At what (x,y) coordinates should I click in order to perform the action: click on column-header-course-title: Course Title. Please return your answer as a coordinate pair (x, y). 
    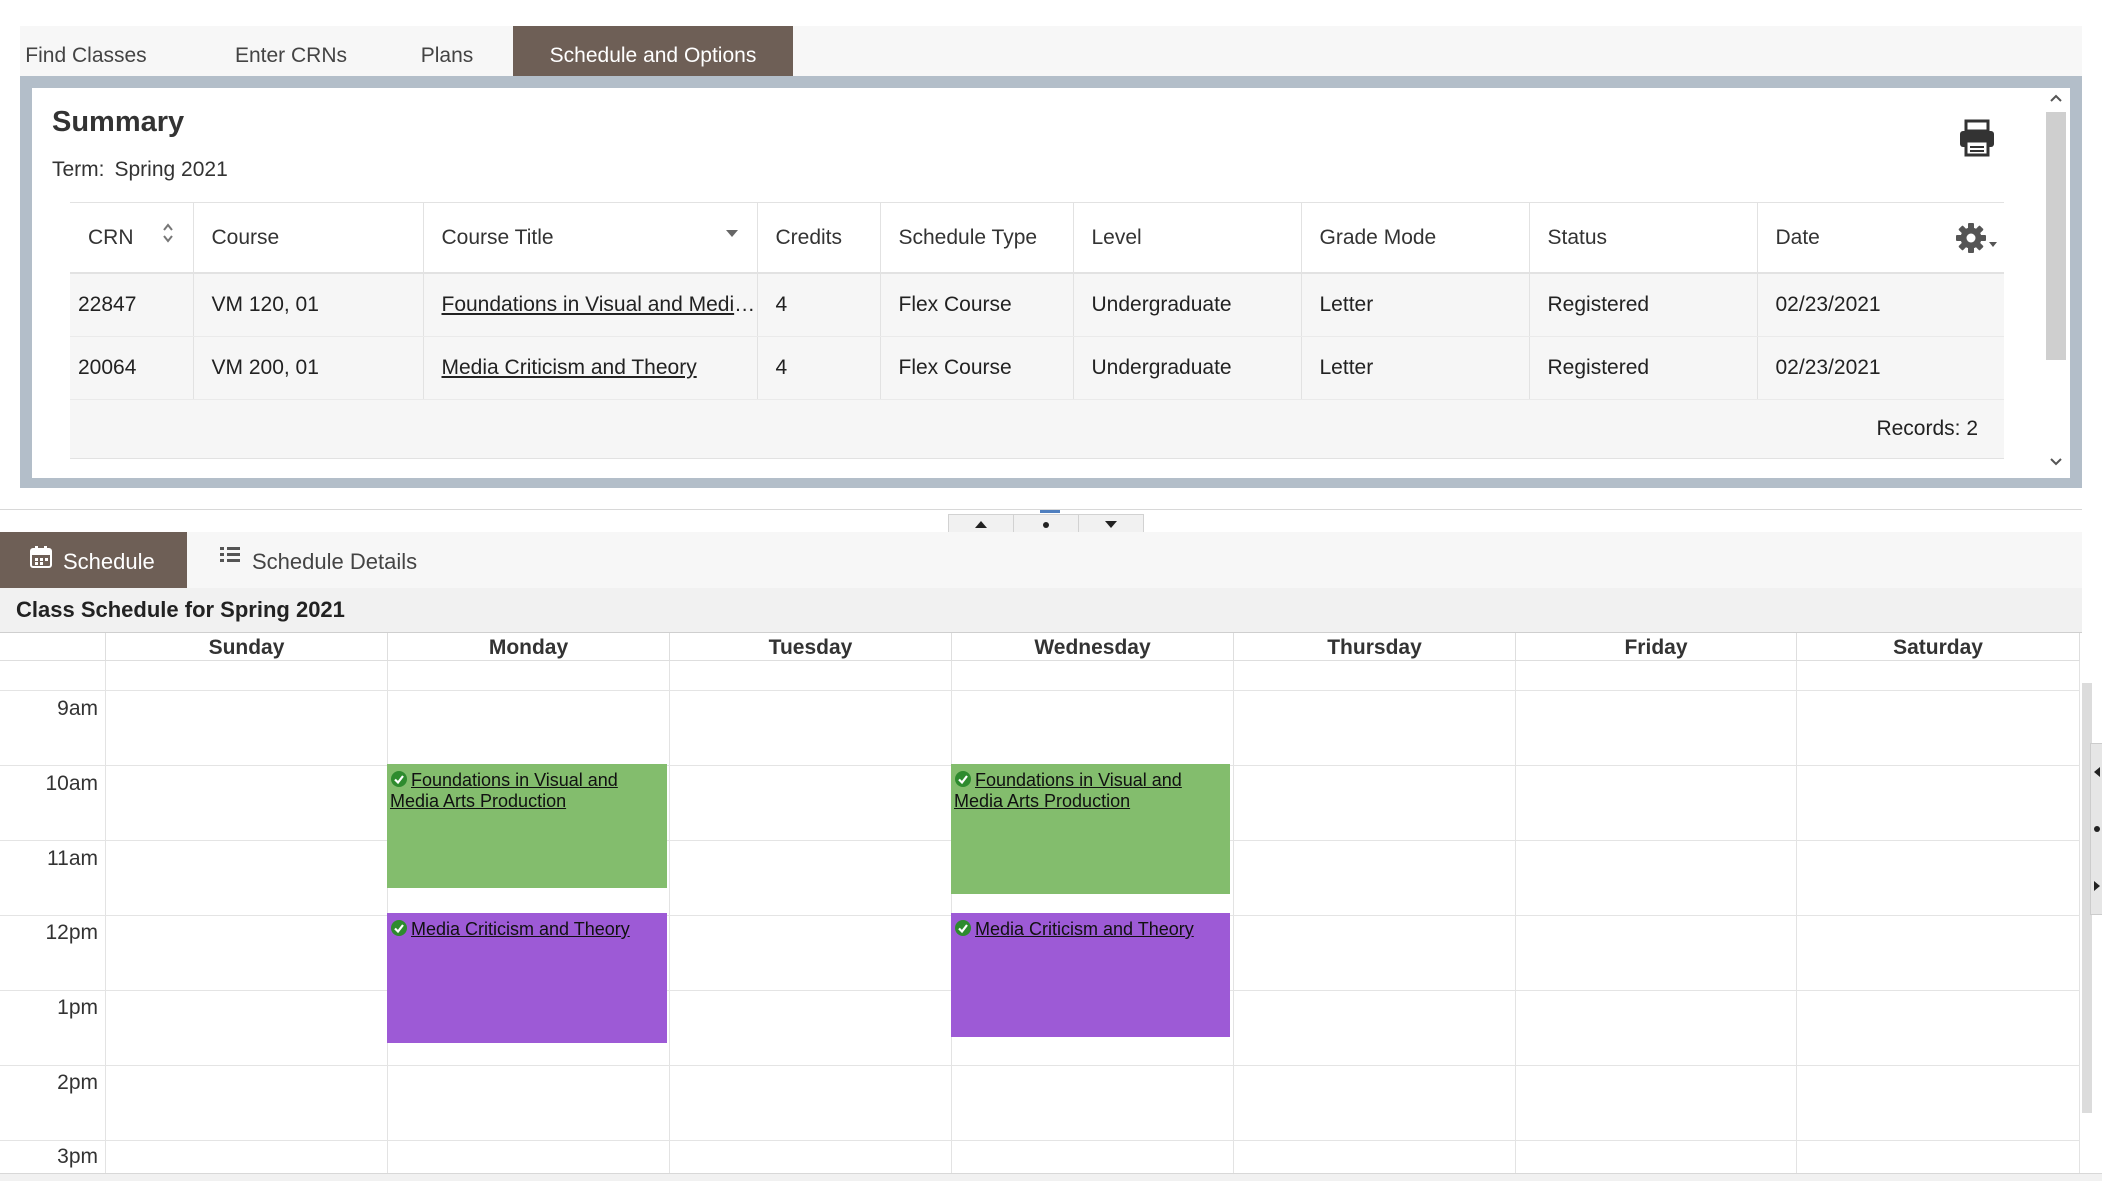
    Looking at the image, I should click on (590, 238).